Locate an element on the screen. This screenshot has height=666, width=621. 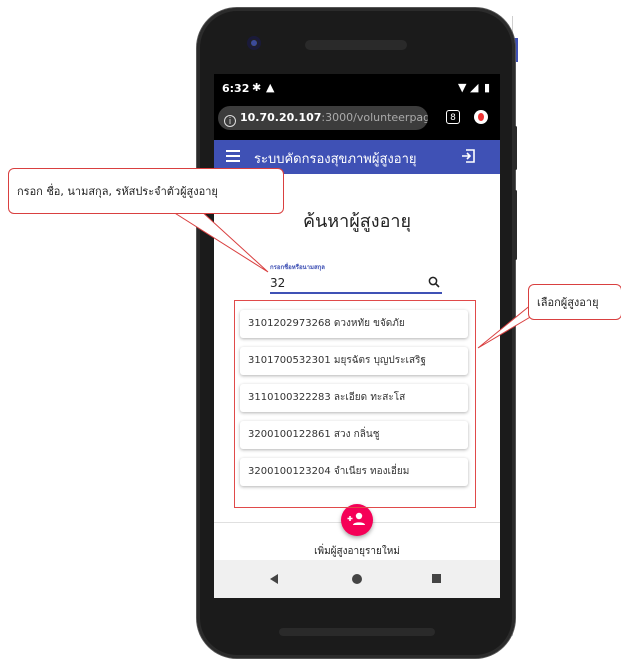
front-camera is located at coordinates (254, 43).